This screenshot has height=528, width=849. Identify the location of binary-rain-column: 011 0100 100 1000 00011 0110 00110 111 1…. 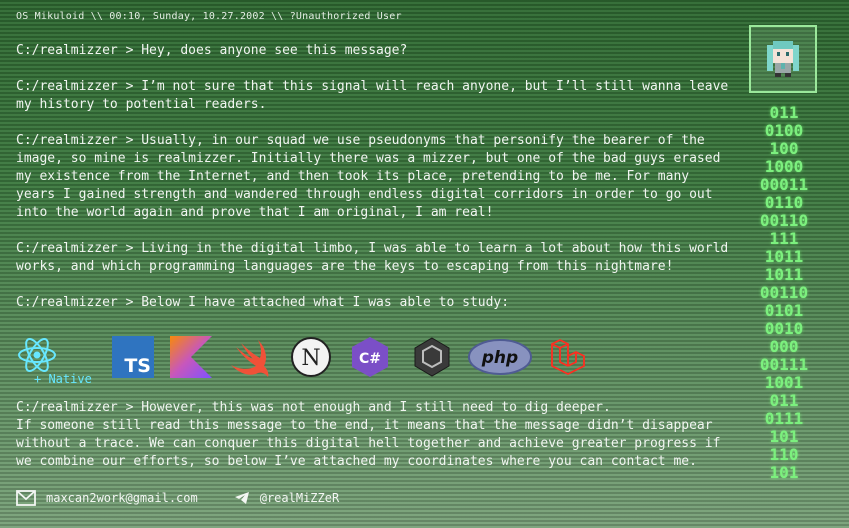
(784, 293).